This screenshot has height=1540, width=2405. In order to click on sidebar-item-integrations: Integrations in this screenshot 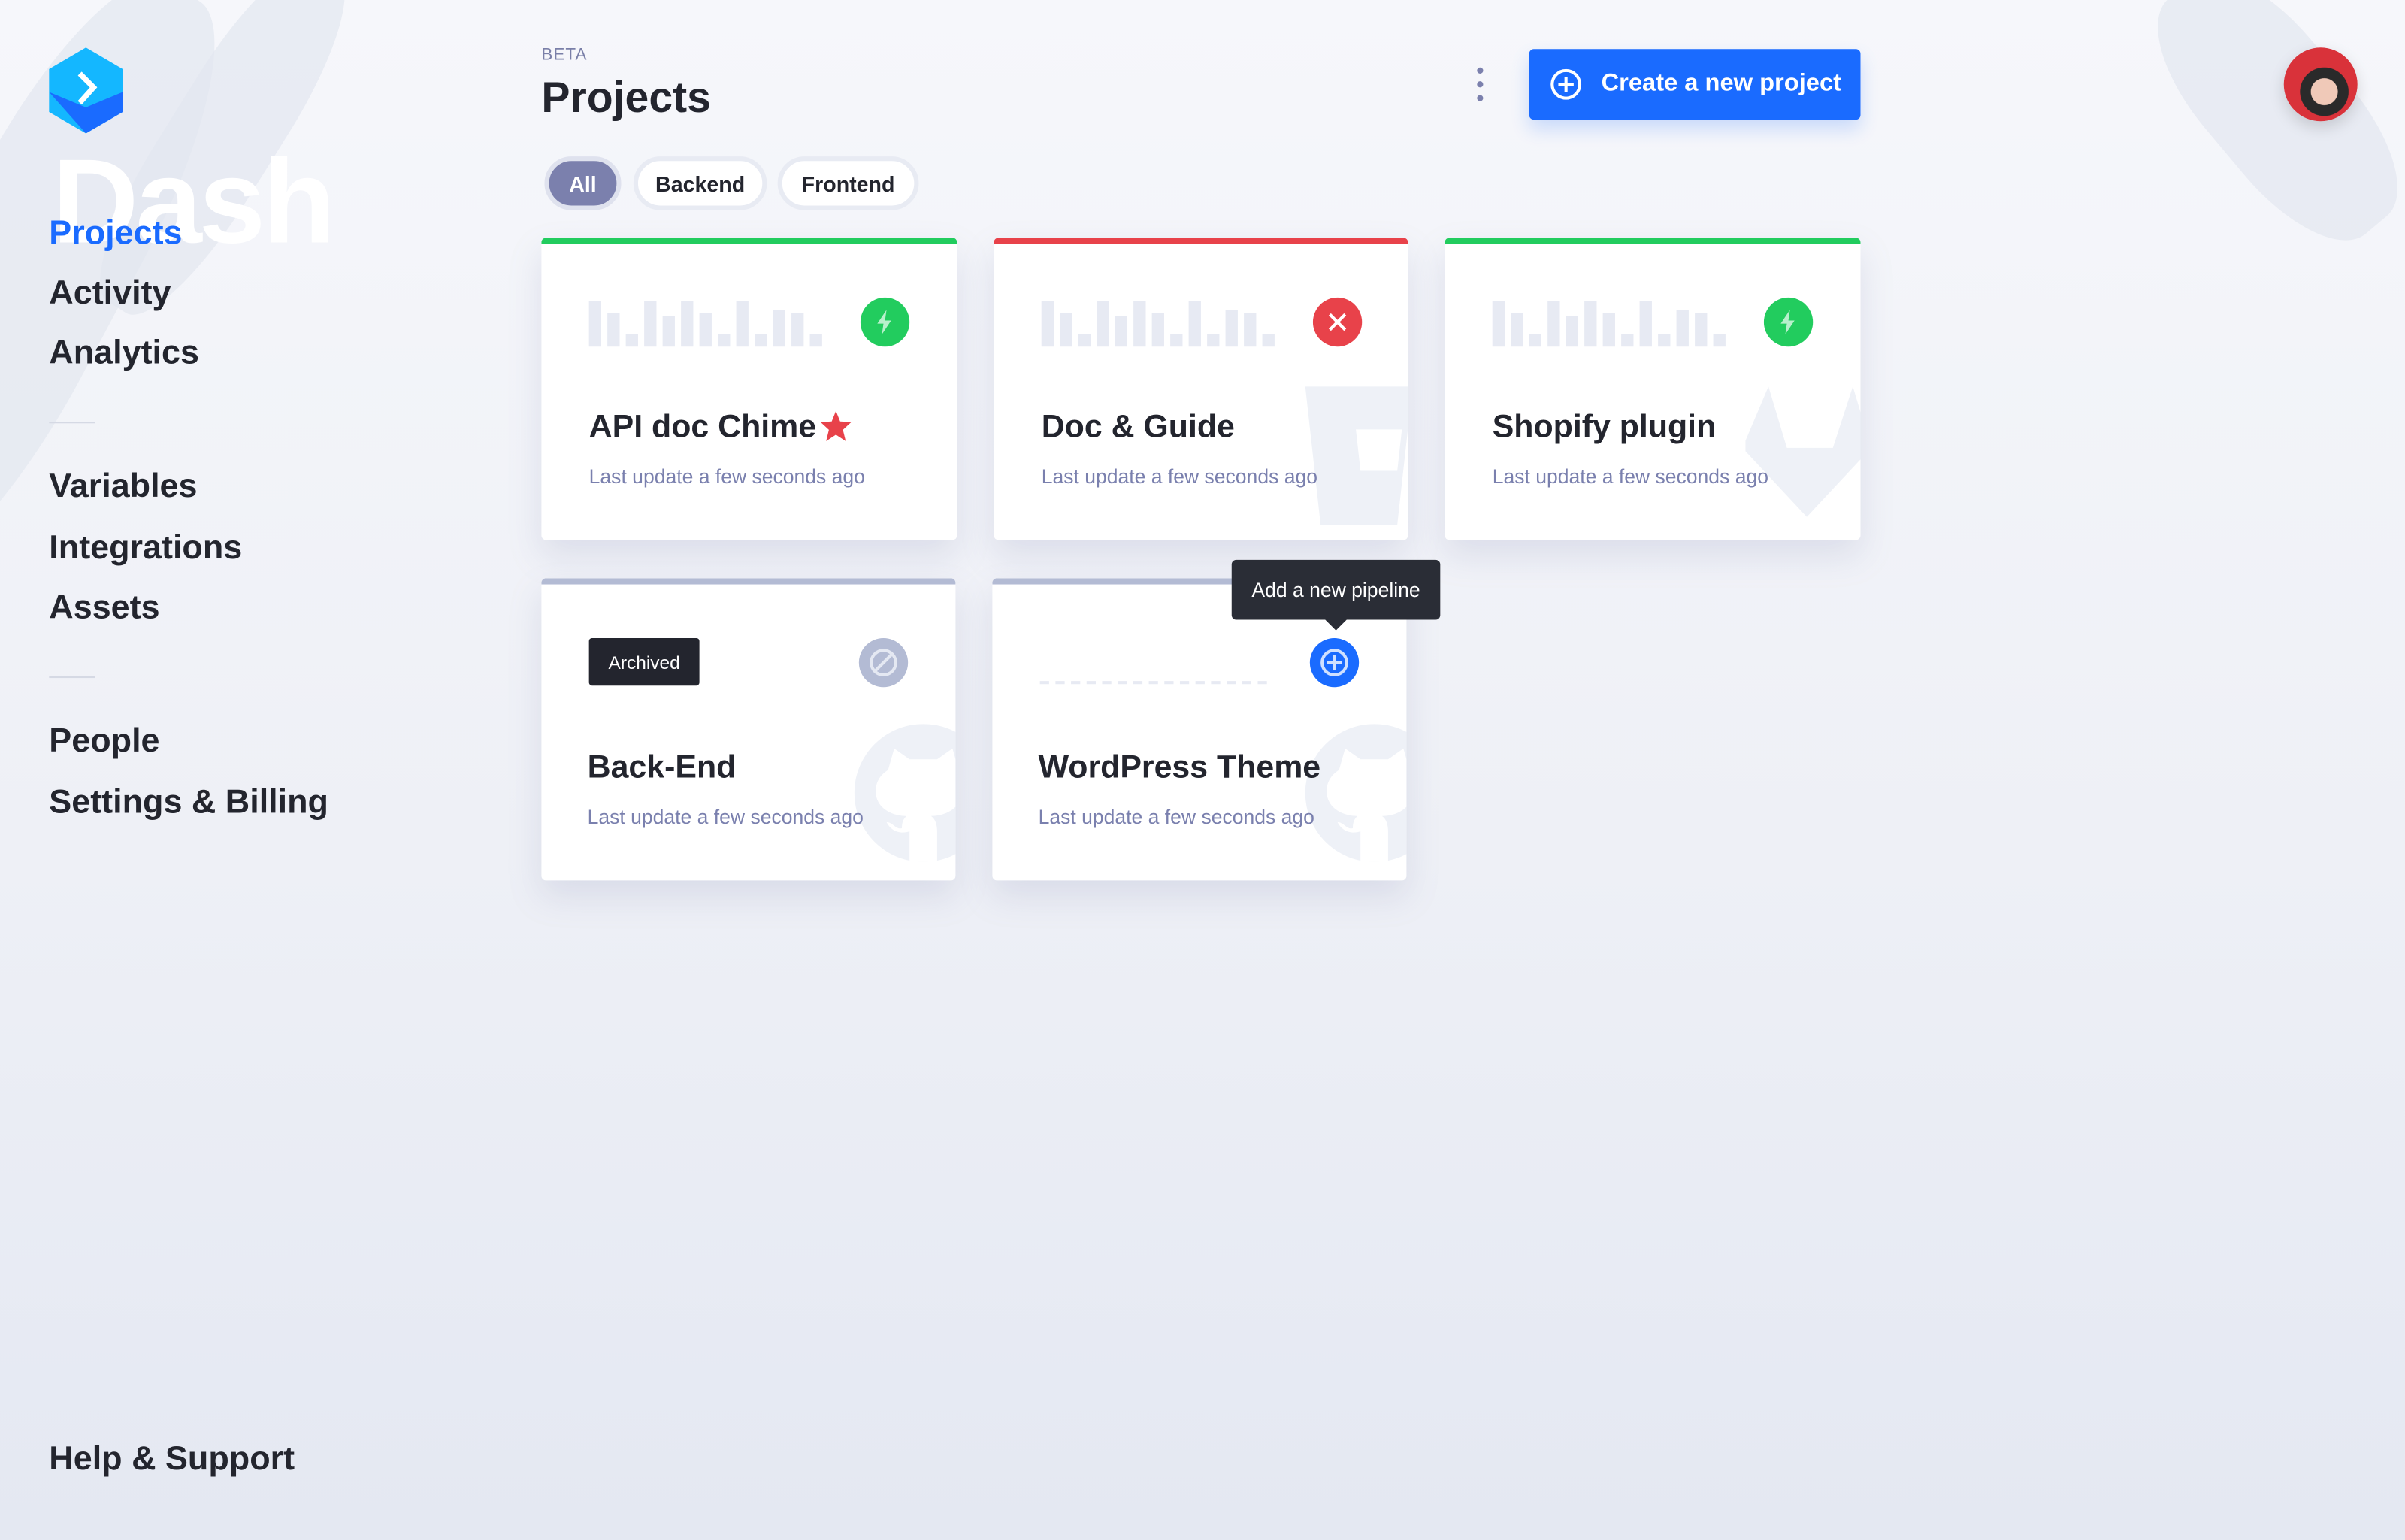, I will do `click(146, 547)`.